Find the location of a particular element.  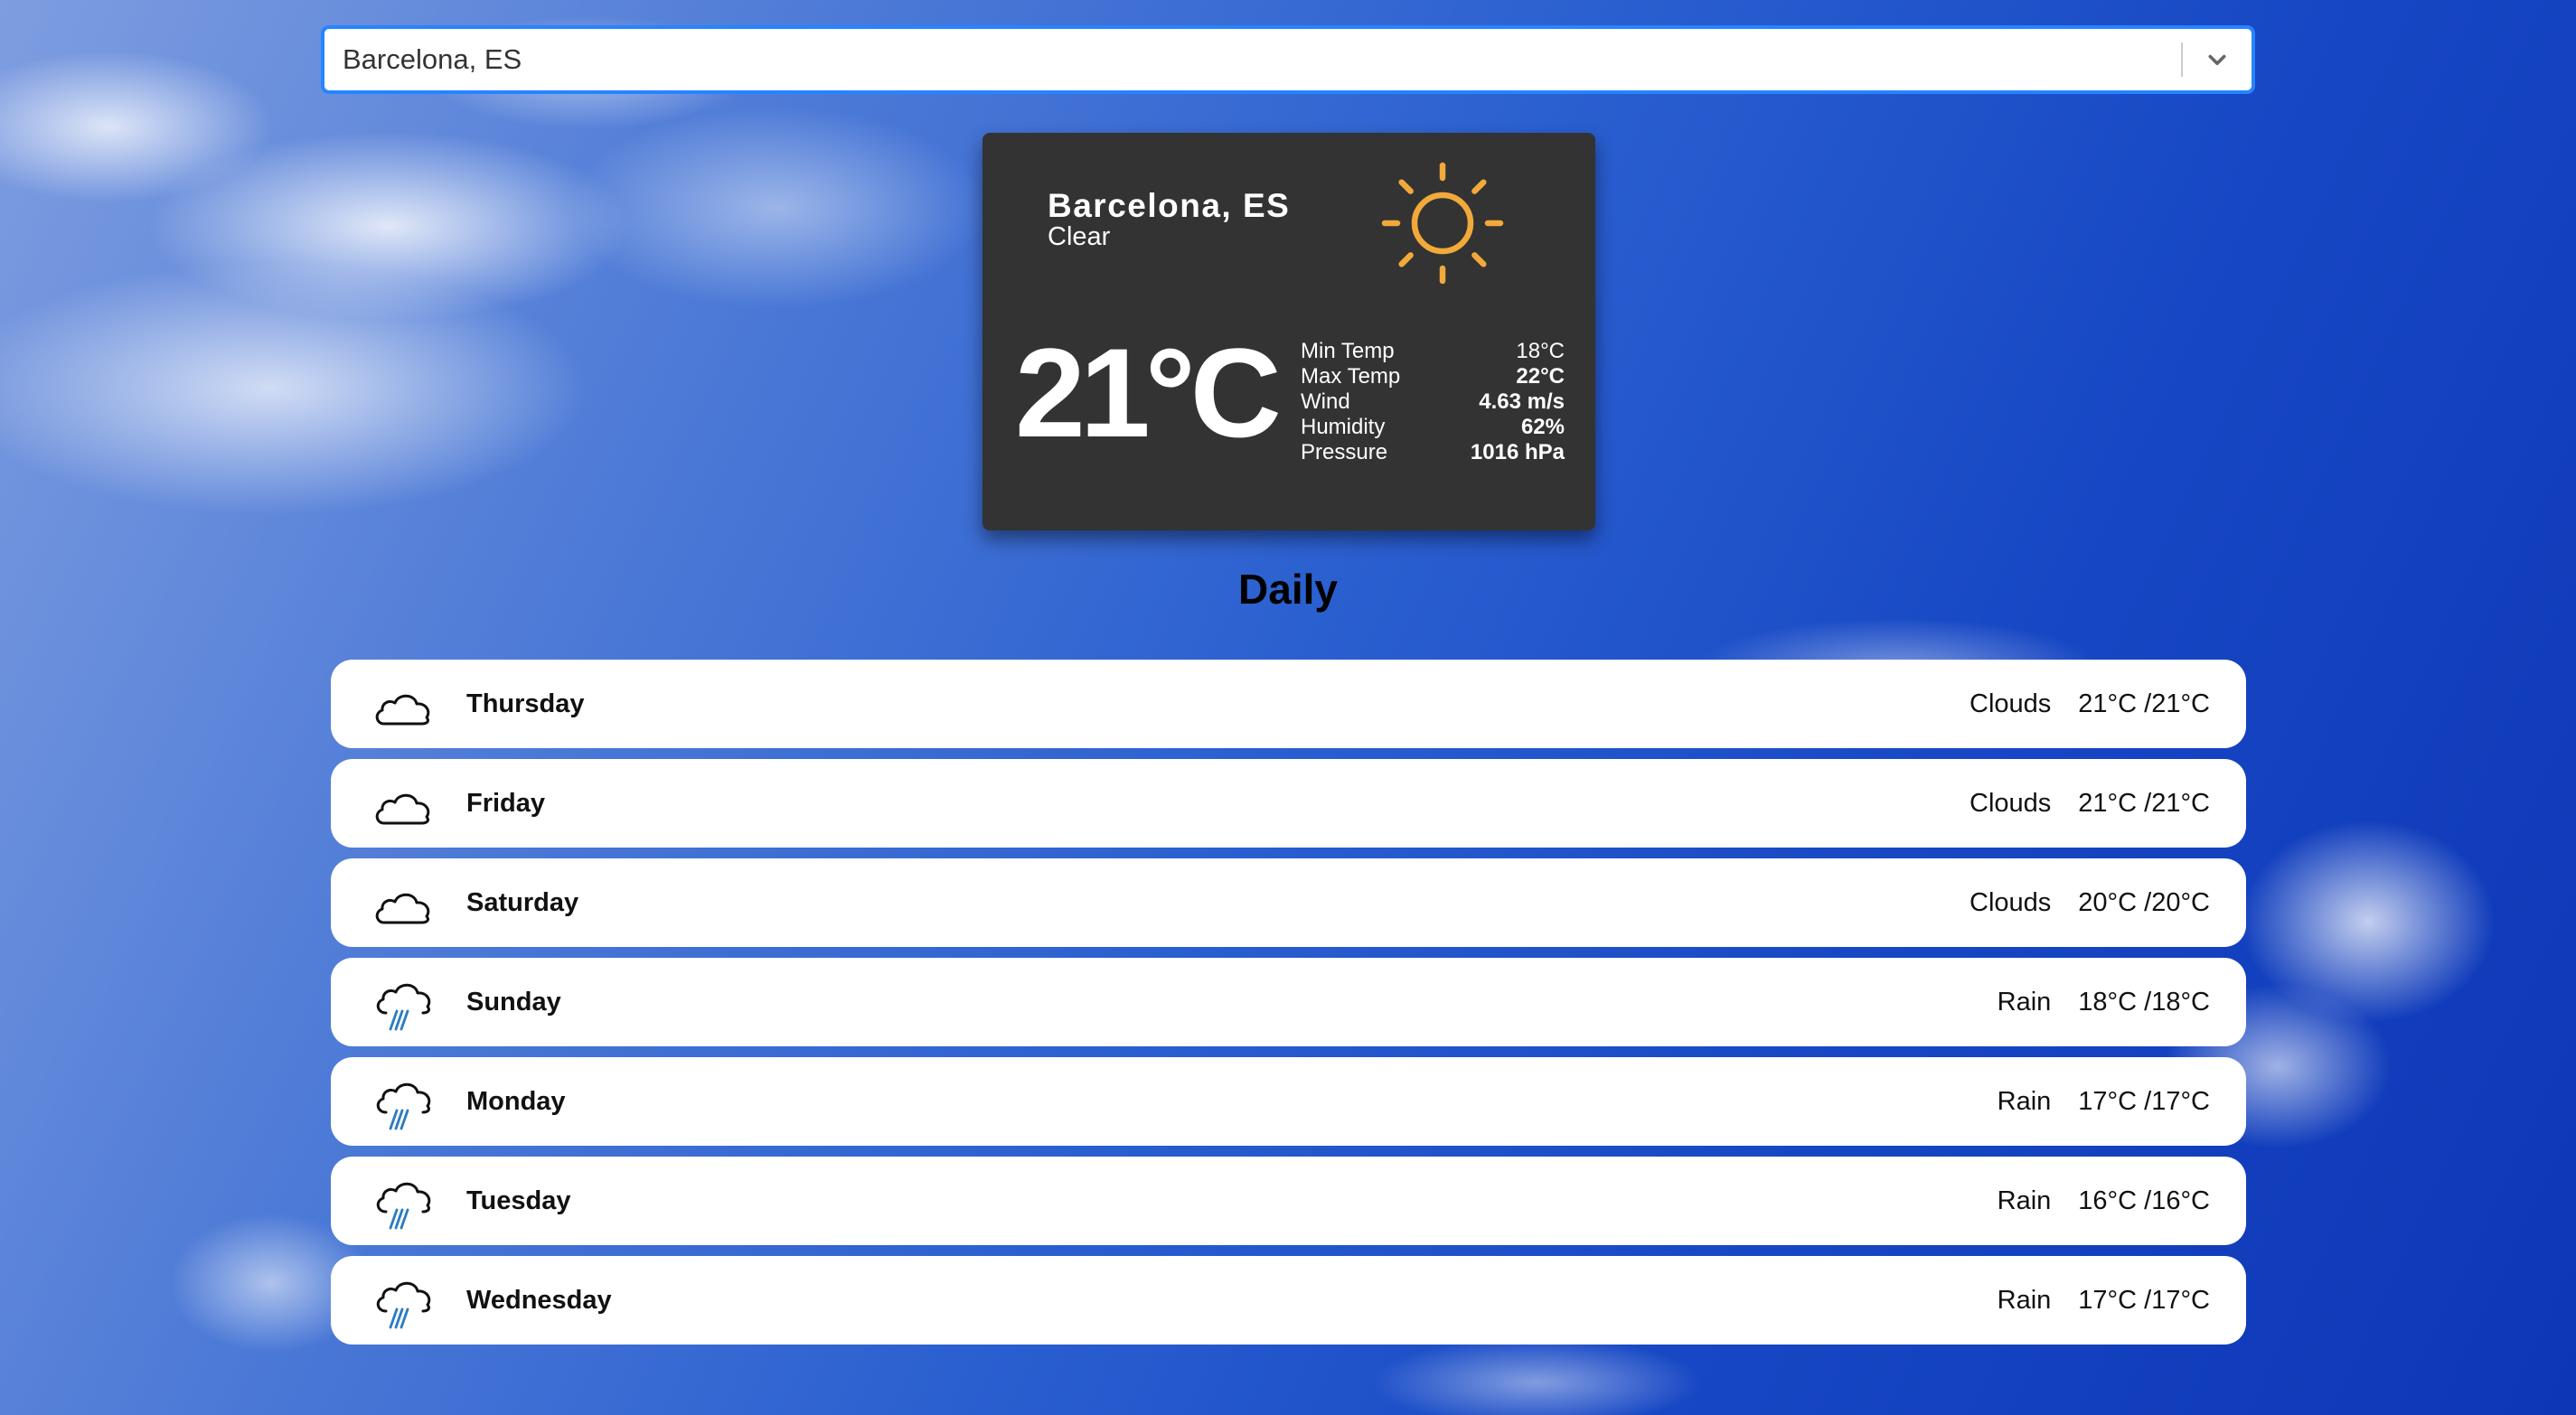

weather-description: Clear is located at coordinates (1080, 236).